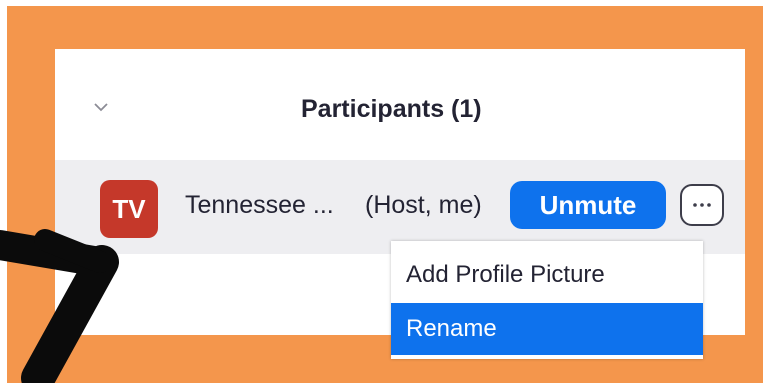 The image size is (763, 383). I want to click on avatar: TV, so click(129, 209).